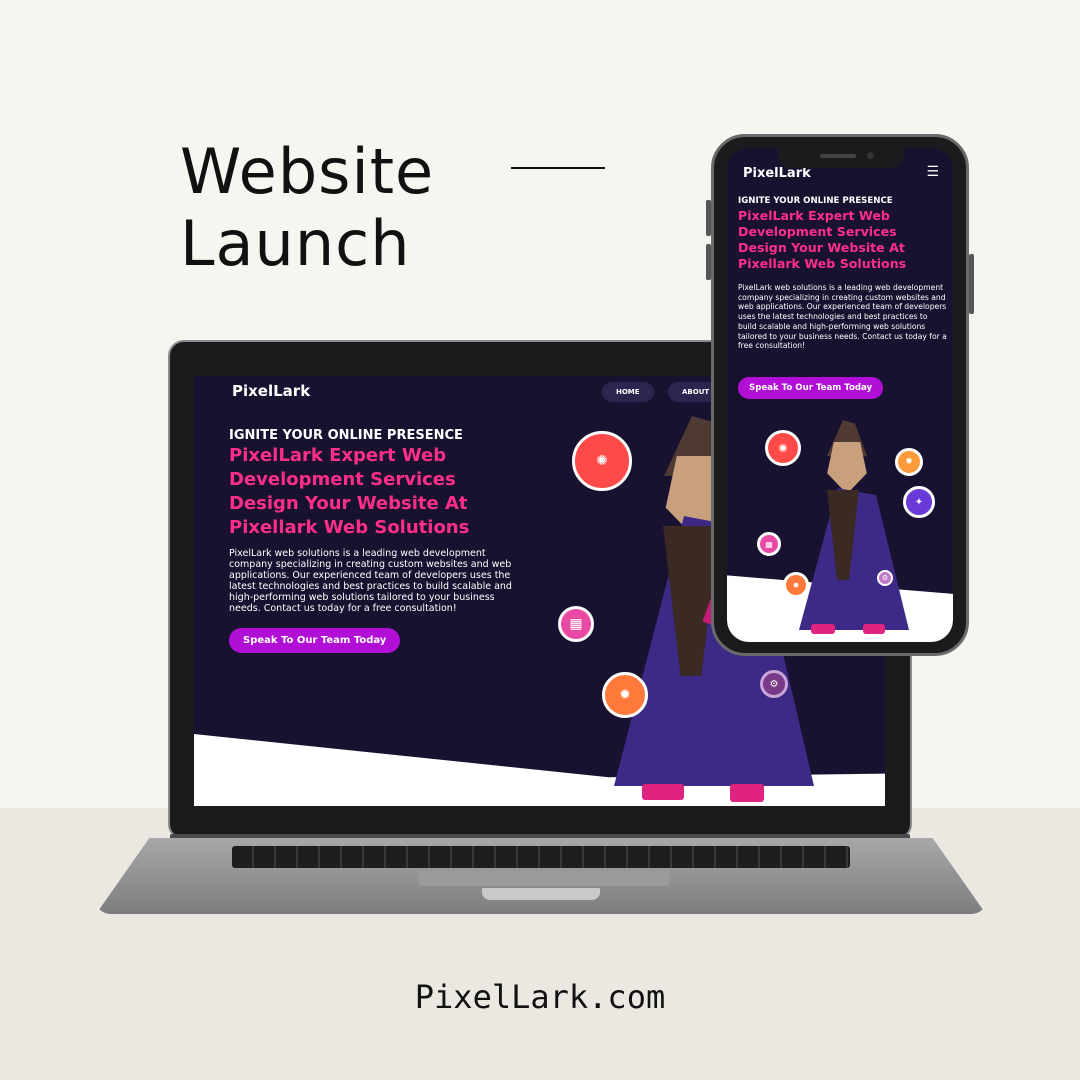  What do you see at coordinates (870, 155) in the screenshot?
I see `phone-camera-icon` at bounding box center [870, 155].